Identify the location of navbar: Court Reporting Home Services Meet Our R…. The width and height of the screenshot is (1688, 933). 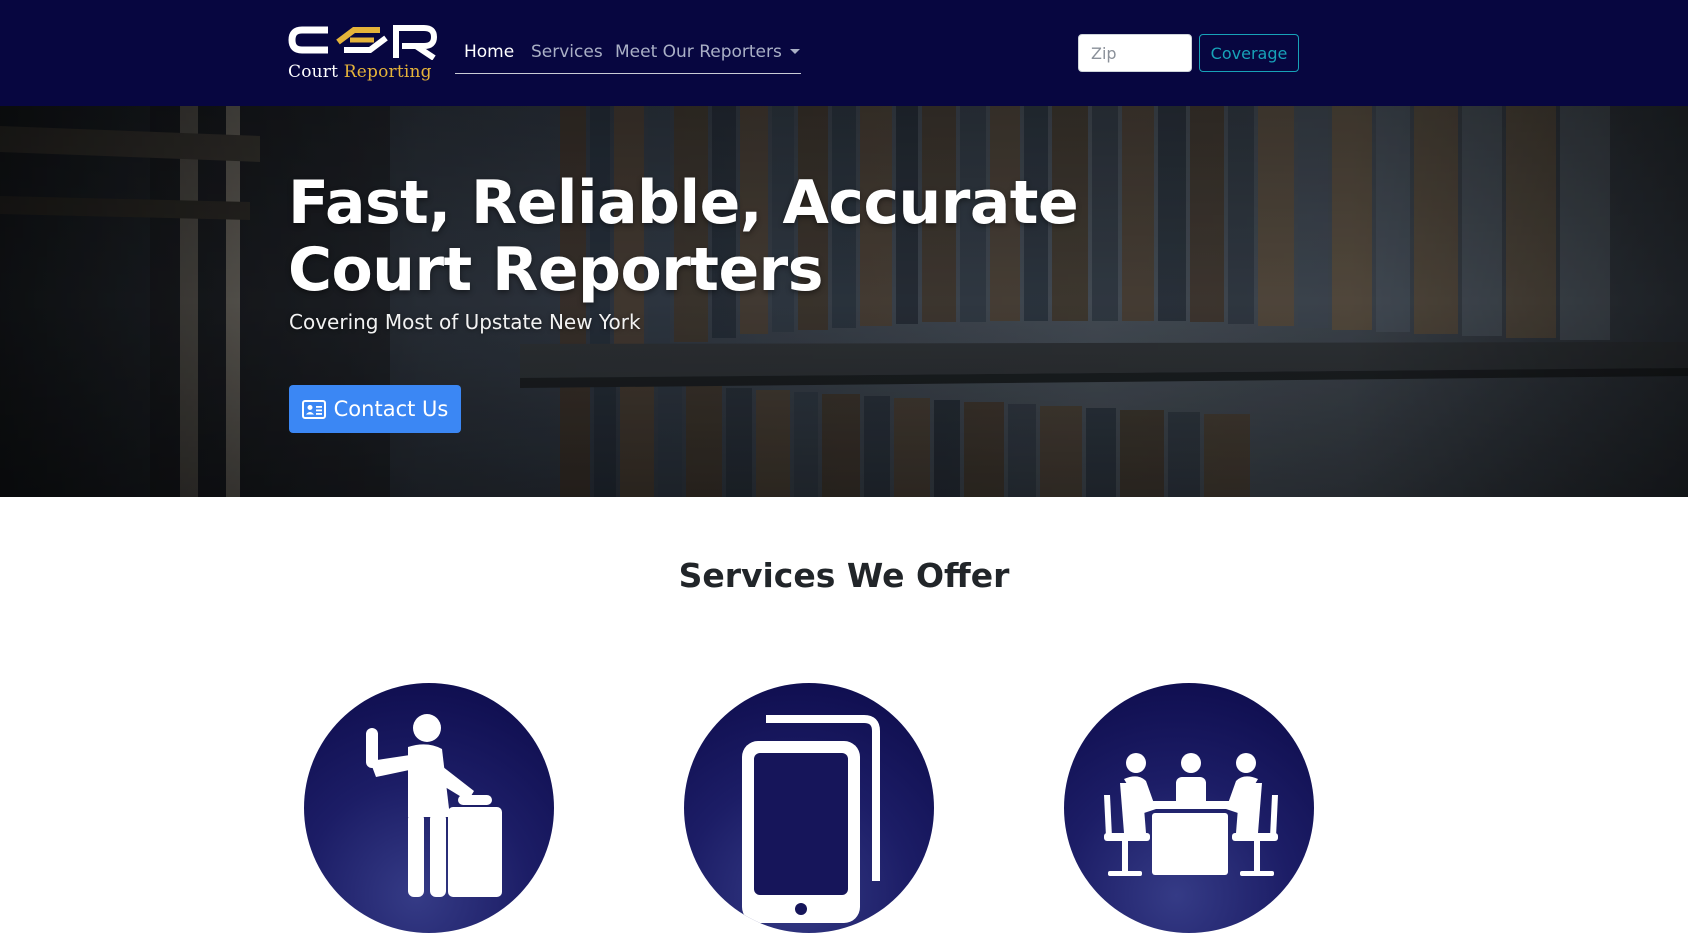
(844, 53).